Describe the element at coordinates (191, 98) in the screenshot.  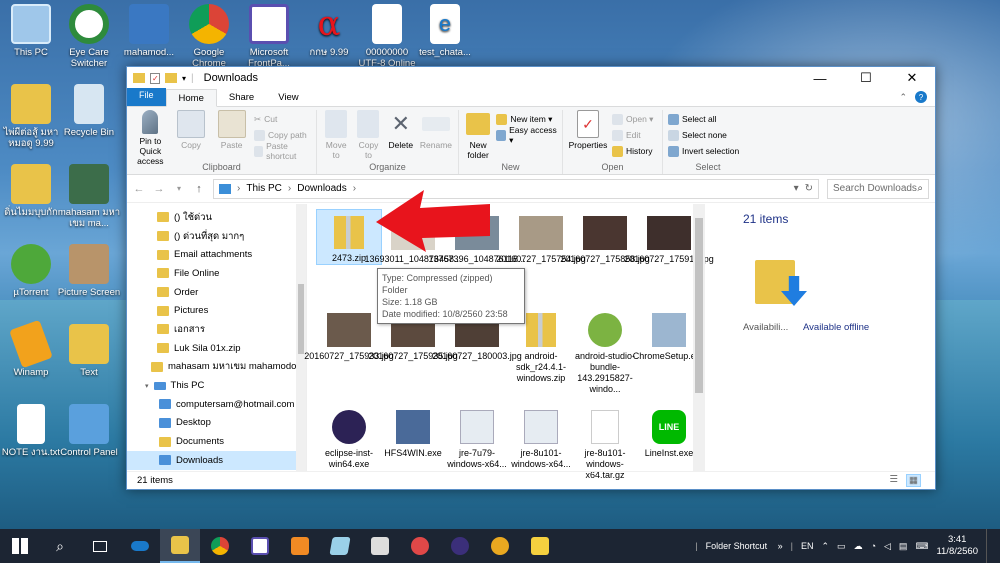
I see `tab-home: Home` at that location.